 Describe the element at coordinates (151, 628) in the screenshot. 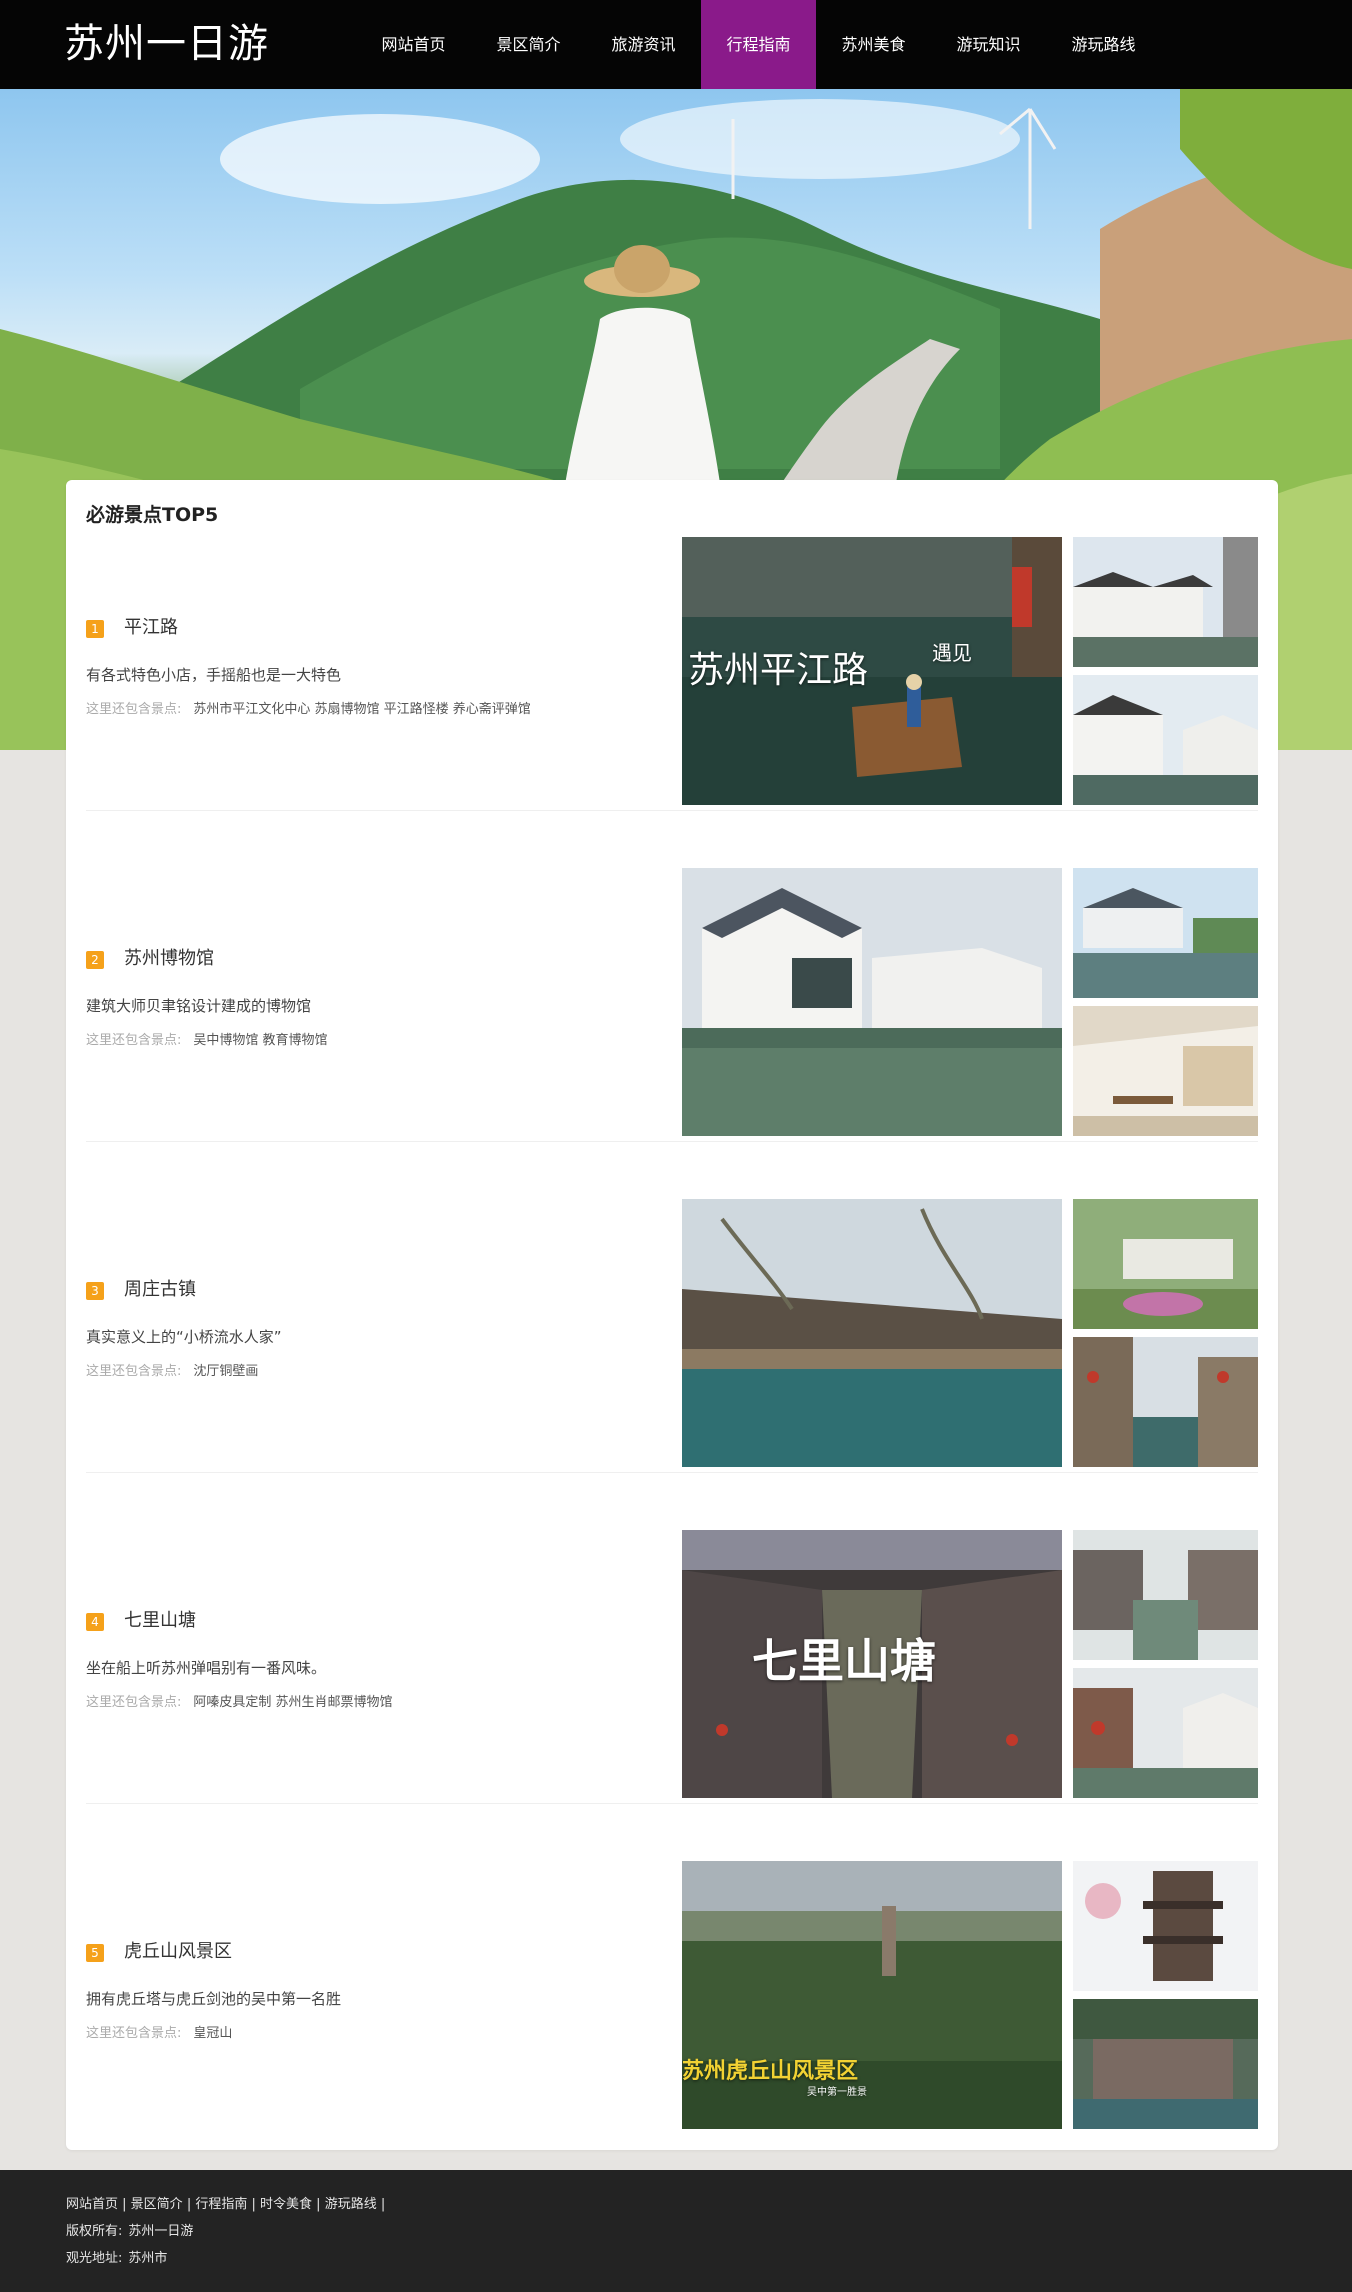

I see `attraction-name: 平江路` at that location.